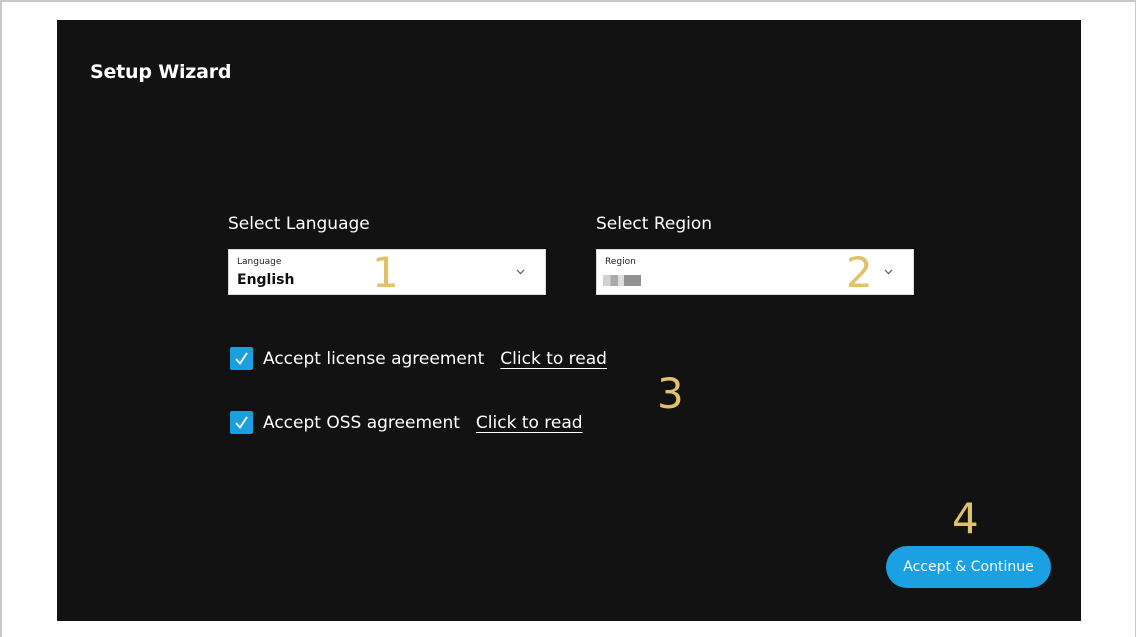 This screenshot has width=1136, height=637. I want to click on annotation-number-1: 1, so click(385, 272).